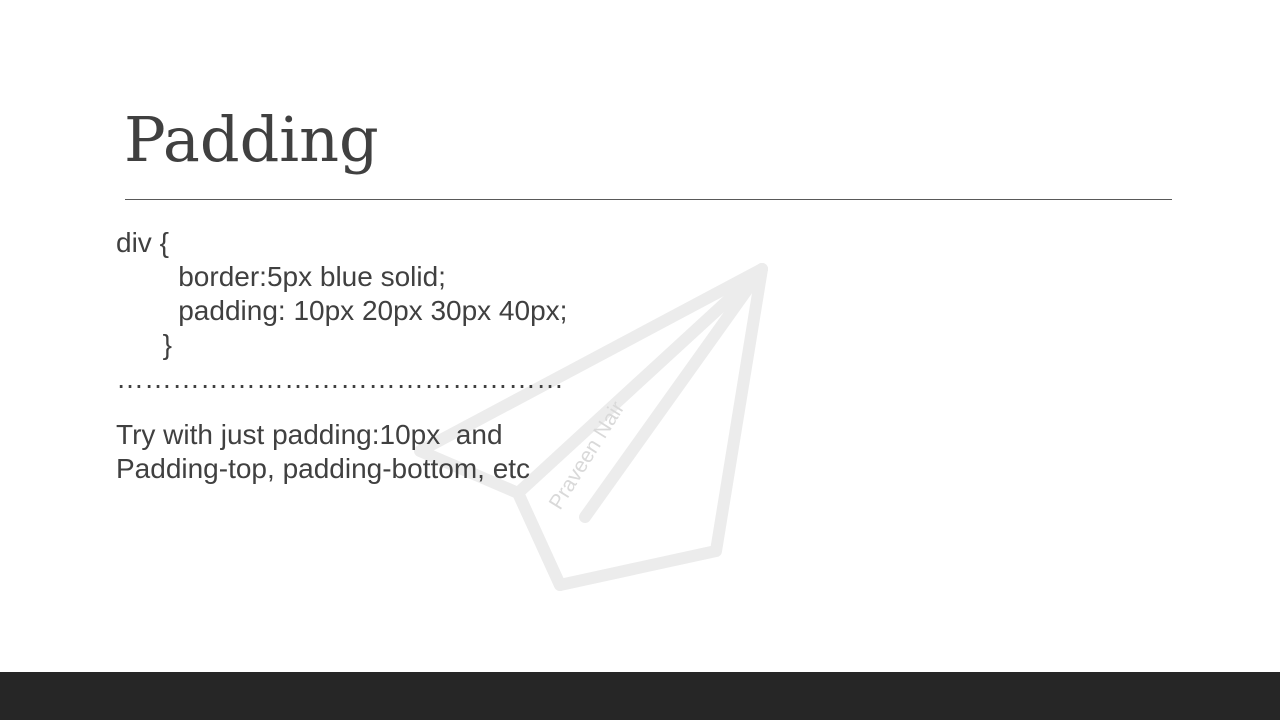  Describe the element at coordinates (281, 276) in the screenshot. I see `code-line-2: border:5px blue solid;` at that location.